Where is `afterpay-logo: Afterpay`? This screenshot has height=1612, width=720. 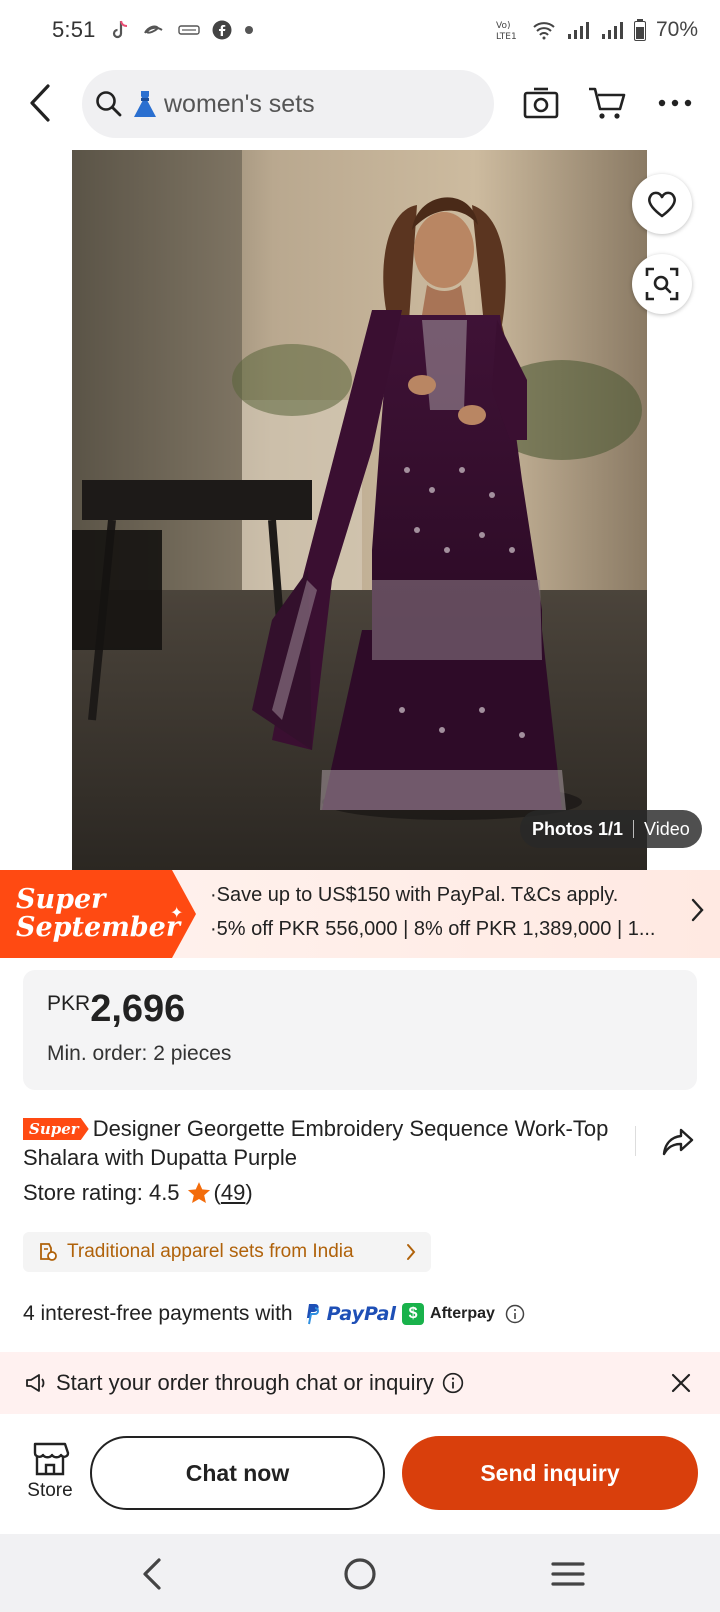
afterpay-logo: Afterpay is located at coordinates (462, 1313).